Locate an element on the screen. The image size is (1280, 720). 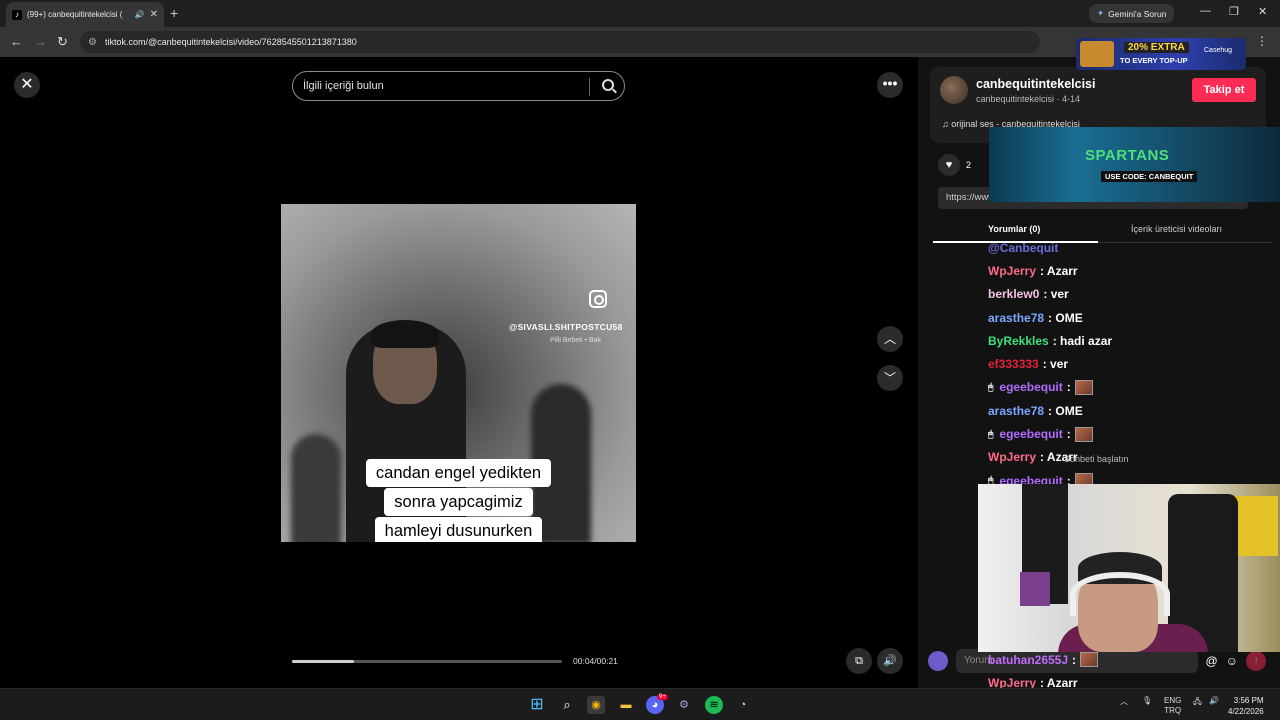
chat-username: ef333333 is located at coordinates (1013, 364).